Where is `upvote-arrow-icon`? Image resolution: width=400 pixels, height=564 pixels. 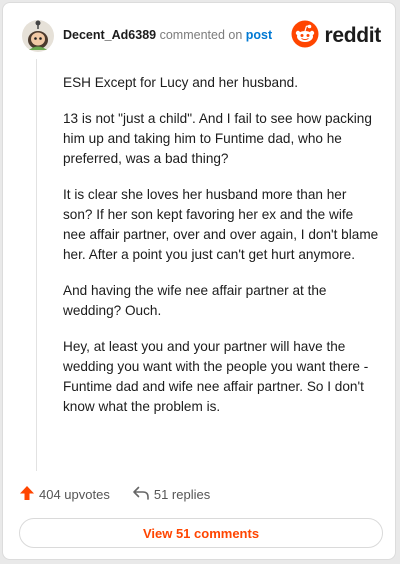
upvote-arrow-icon is located at coordinates (27, 494).